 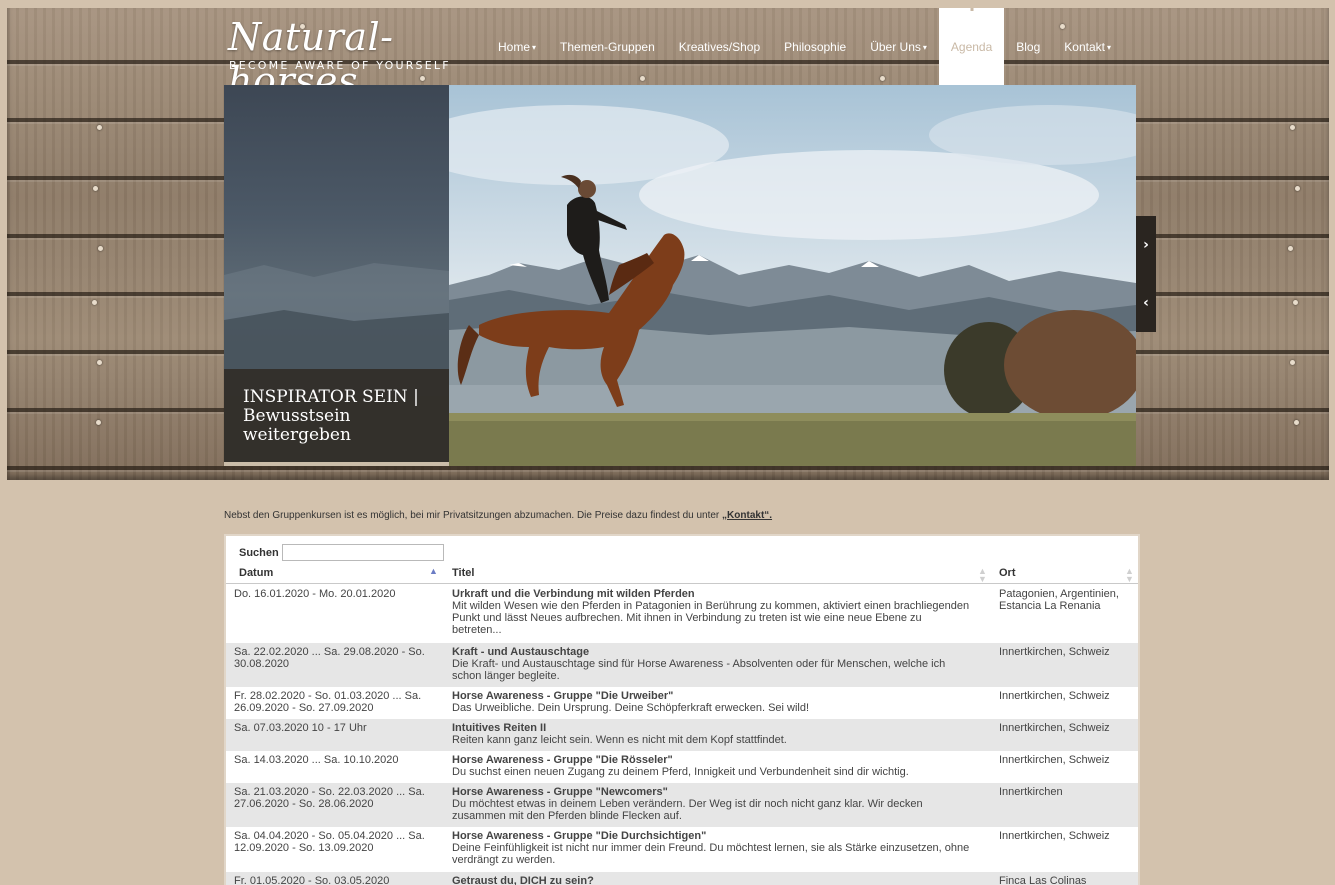 What do you see at coordinates (312, 880) in the screenshot?
I see `cell-datum: Fr. 01.05.2020 - So. 03.05.2020` at bounding box center [312, 880].